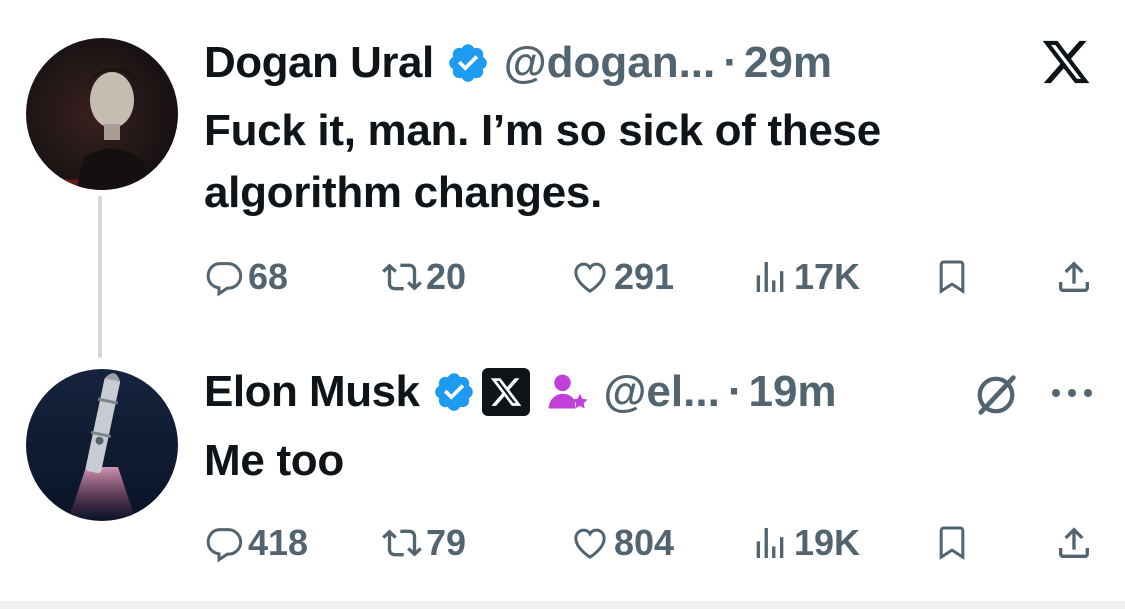 This screenshot has height=609, width=1125. I want to click on tweet-actions: 68 20 291 17K, so click(649, 277).